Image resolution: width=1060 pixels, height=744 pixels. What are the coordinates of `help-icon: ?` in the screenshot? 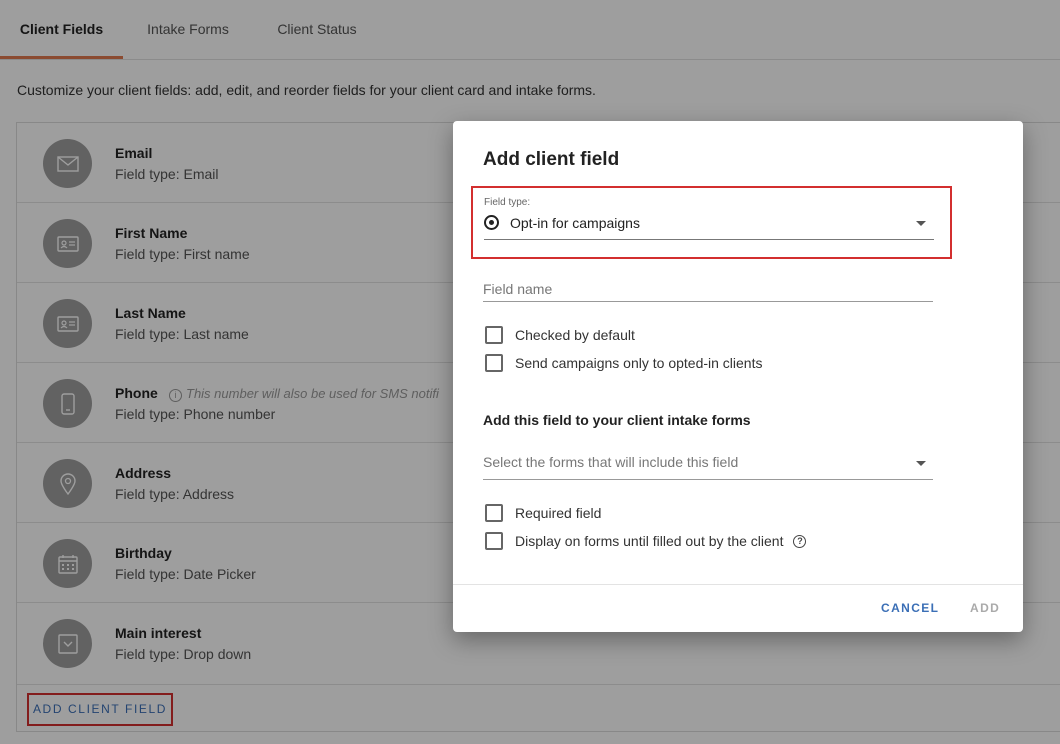 It's located at (800, 541).